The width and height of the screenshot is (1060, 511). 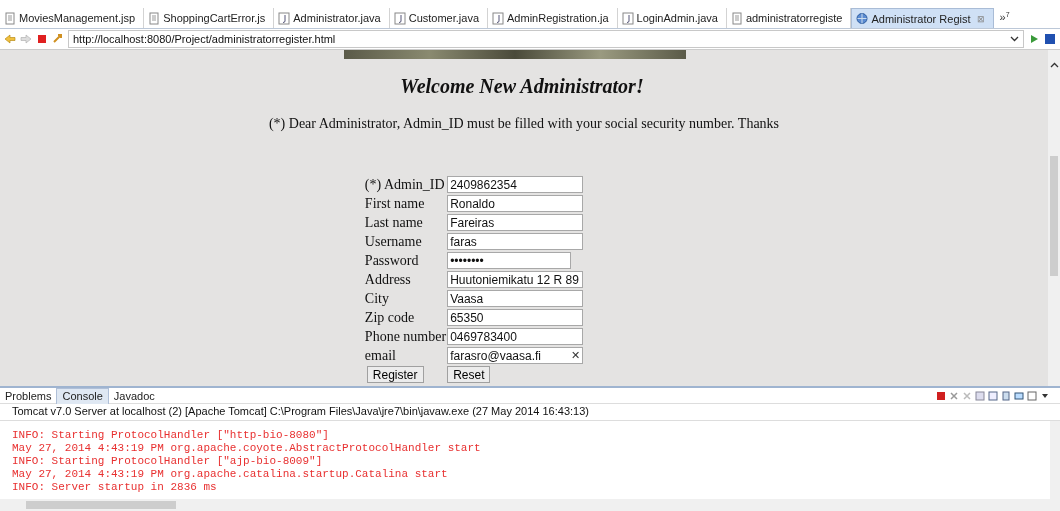 I want to click on input-field: ••••••••, so click(x=509, y=260).